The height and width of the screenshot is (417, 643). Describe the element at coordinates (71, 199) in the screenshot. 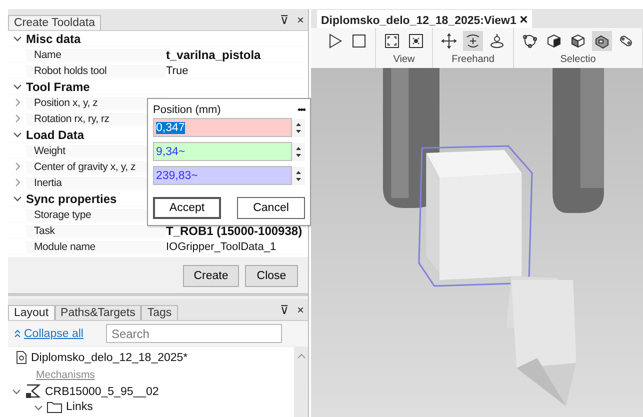

I see `group-heading: Sync properties` at that location.